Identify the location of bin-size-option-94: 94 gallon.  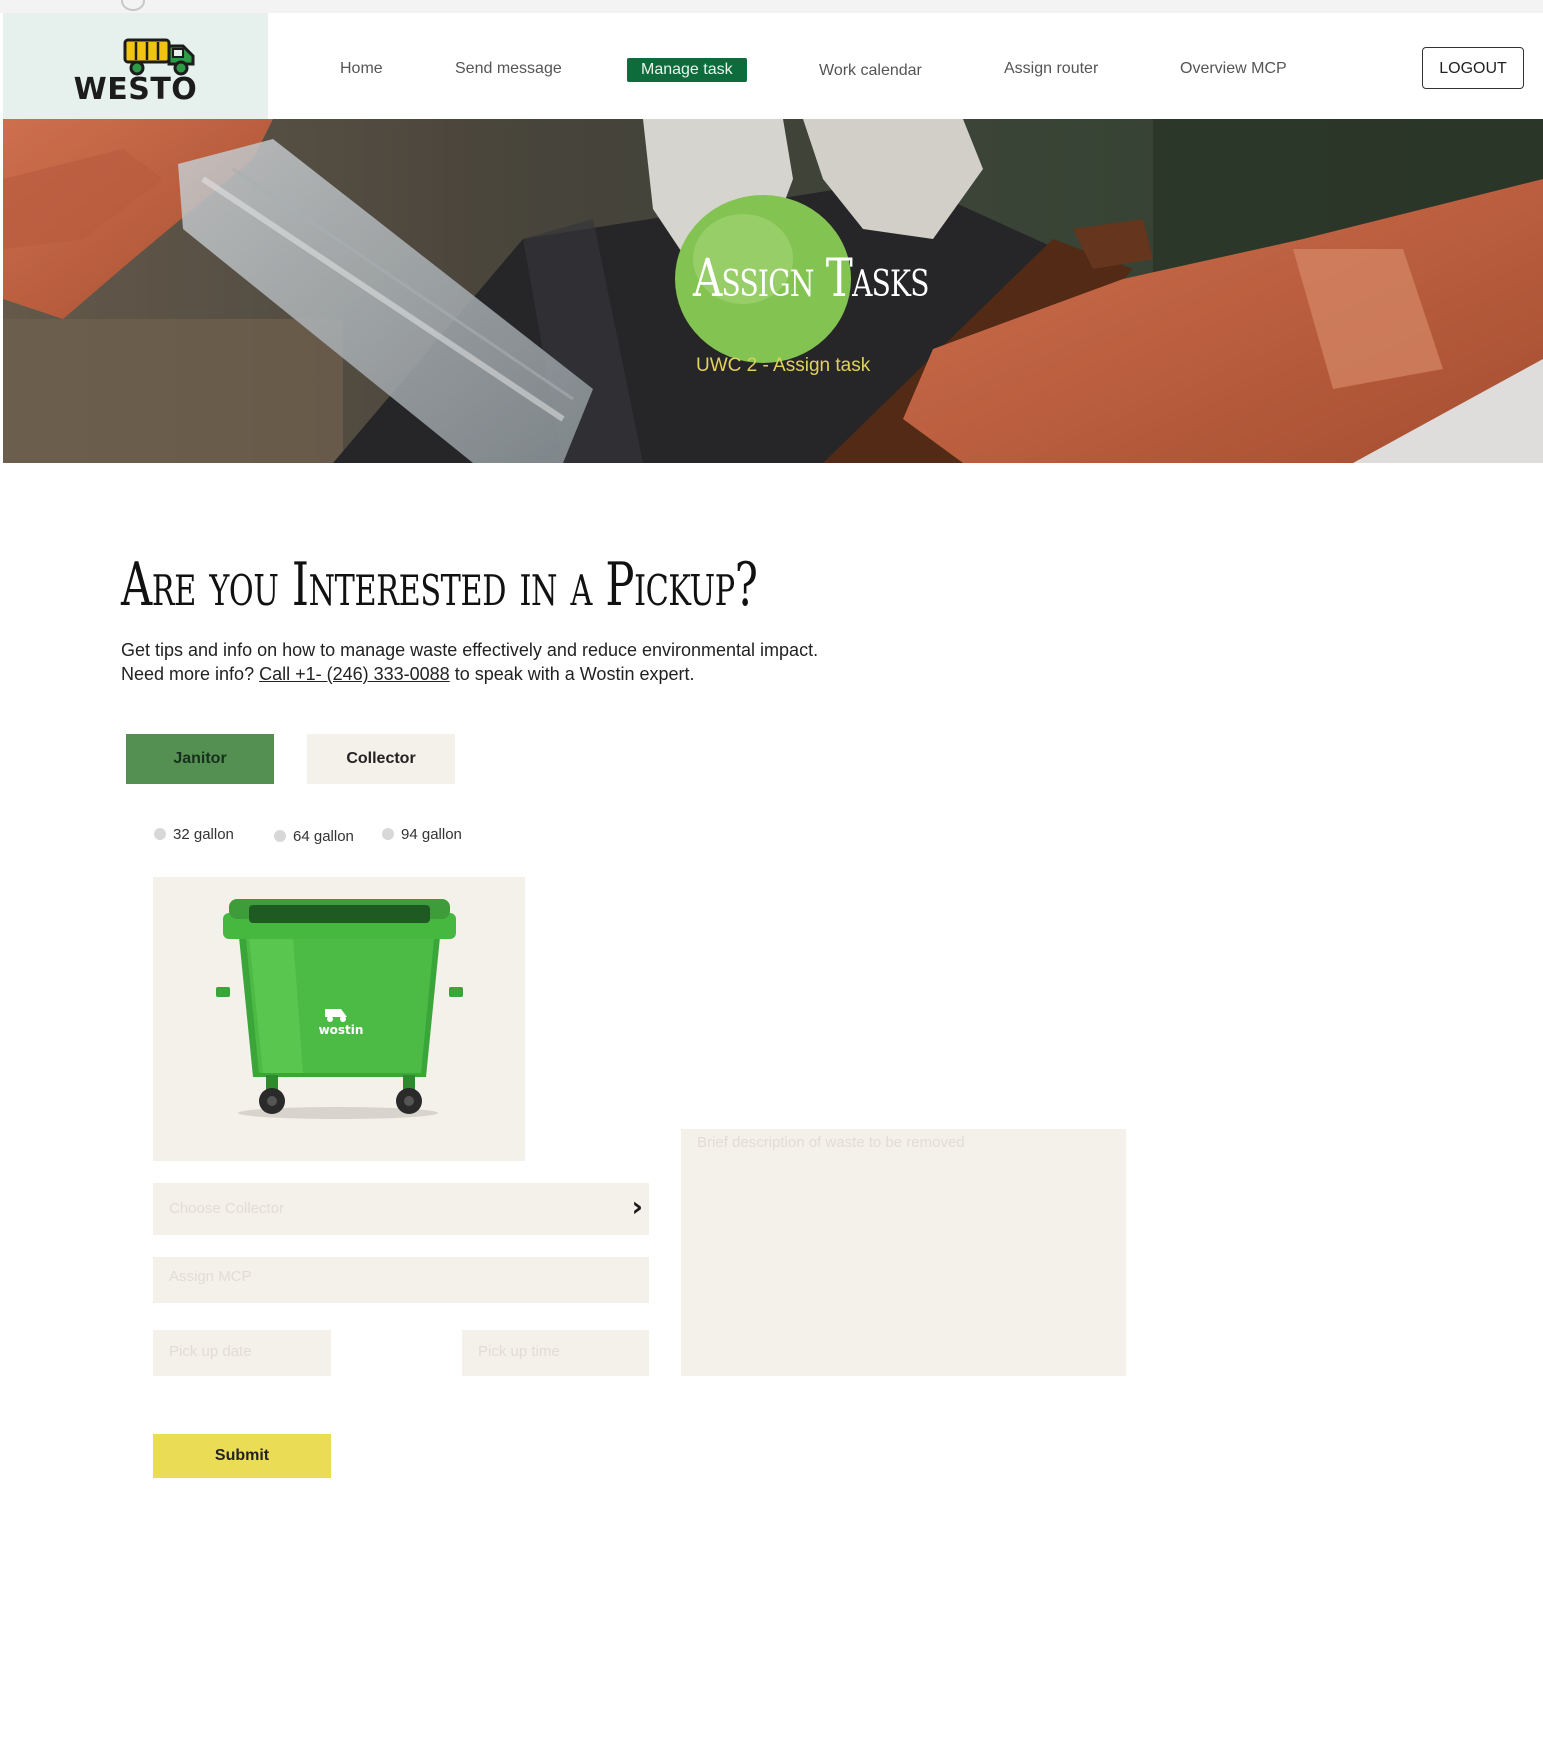
(422, 834).